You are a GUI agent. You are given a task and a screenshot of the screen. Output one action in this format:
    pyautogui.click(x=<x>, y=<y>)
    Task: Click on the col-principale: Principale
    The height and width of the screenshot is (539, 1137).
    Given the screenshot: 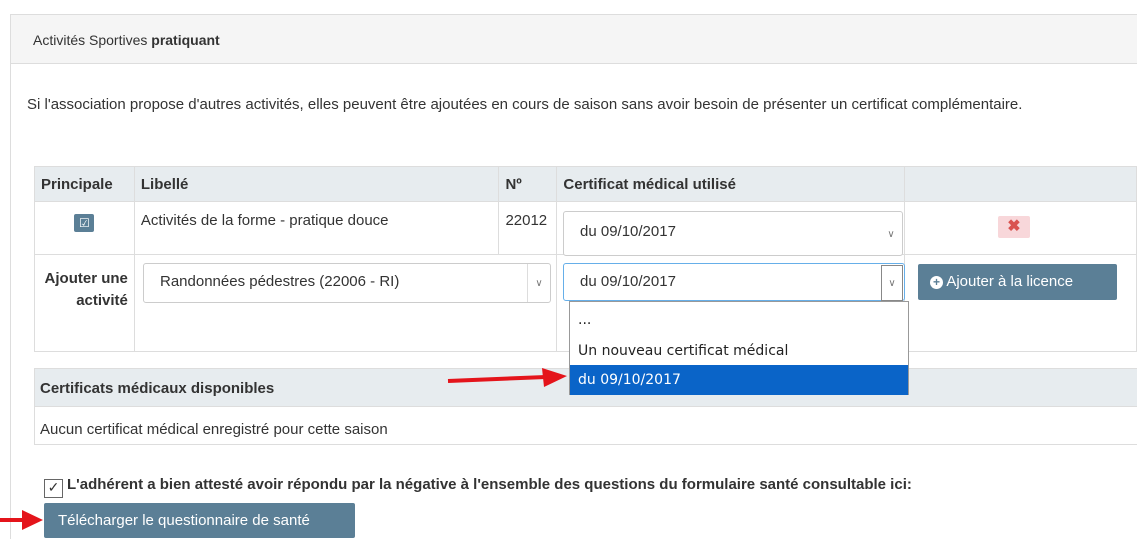 What is the action you would take?
    pyautogui.click(x=84, y=184)
    